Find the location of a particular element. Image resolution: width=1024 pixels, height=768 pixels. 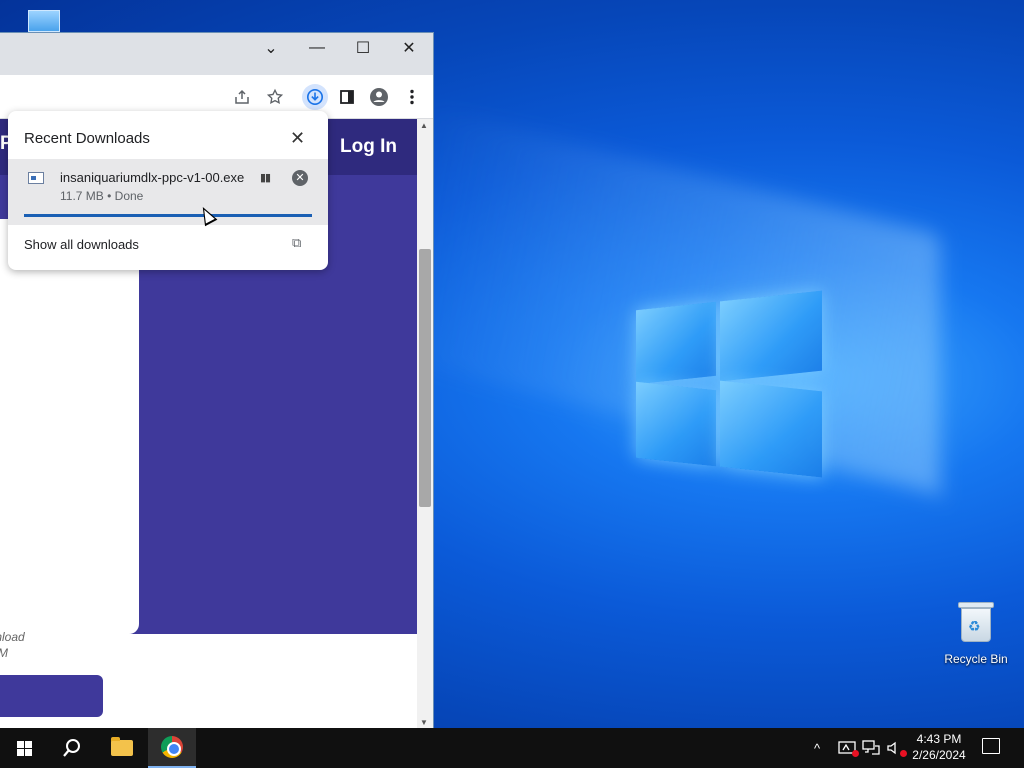

chrome-taskbar-button is located at coordinates (172, 748).